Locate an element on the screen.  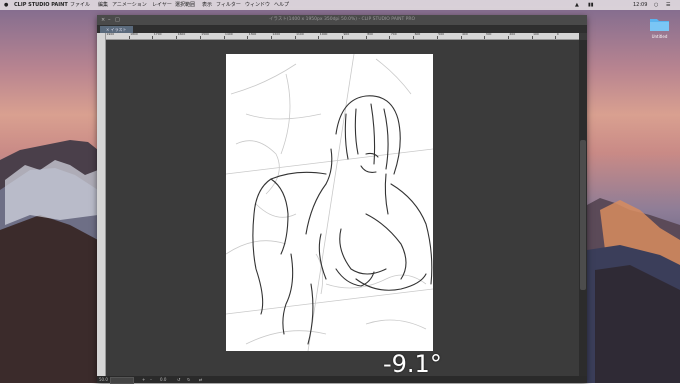
ruler-label: 1000 is located at coordinates (323, 34).